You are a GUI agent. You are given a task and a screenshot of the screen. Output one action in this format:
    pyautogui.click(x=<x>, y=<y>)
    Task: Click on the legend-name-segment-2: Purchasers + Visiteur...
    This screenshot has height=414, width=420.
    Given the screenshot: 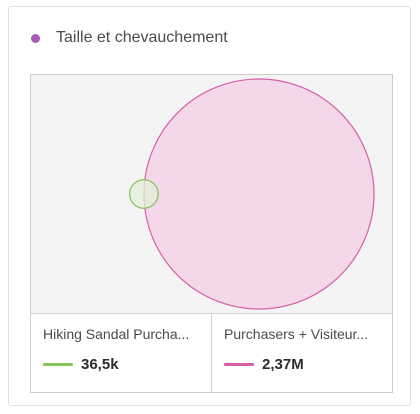 What is the action you would take?
    pyautogui.click(x=296, y=334)
    